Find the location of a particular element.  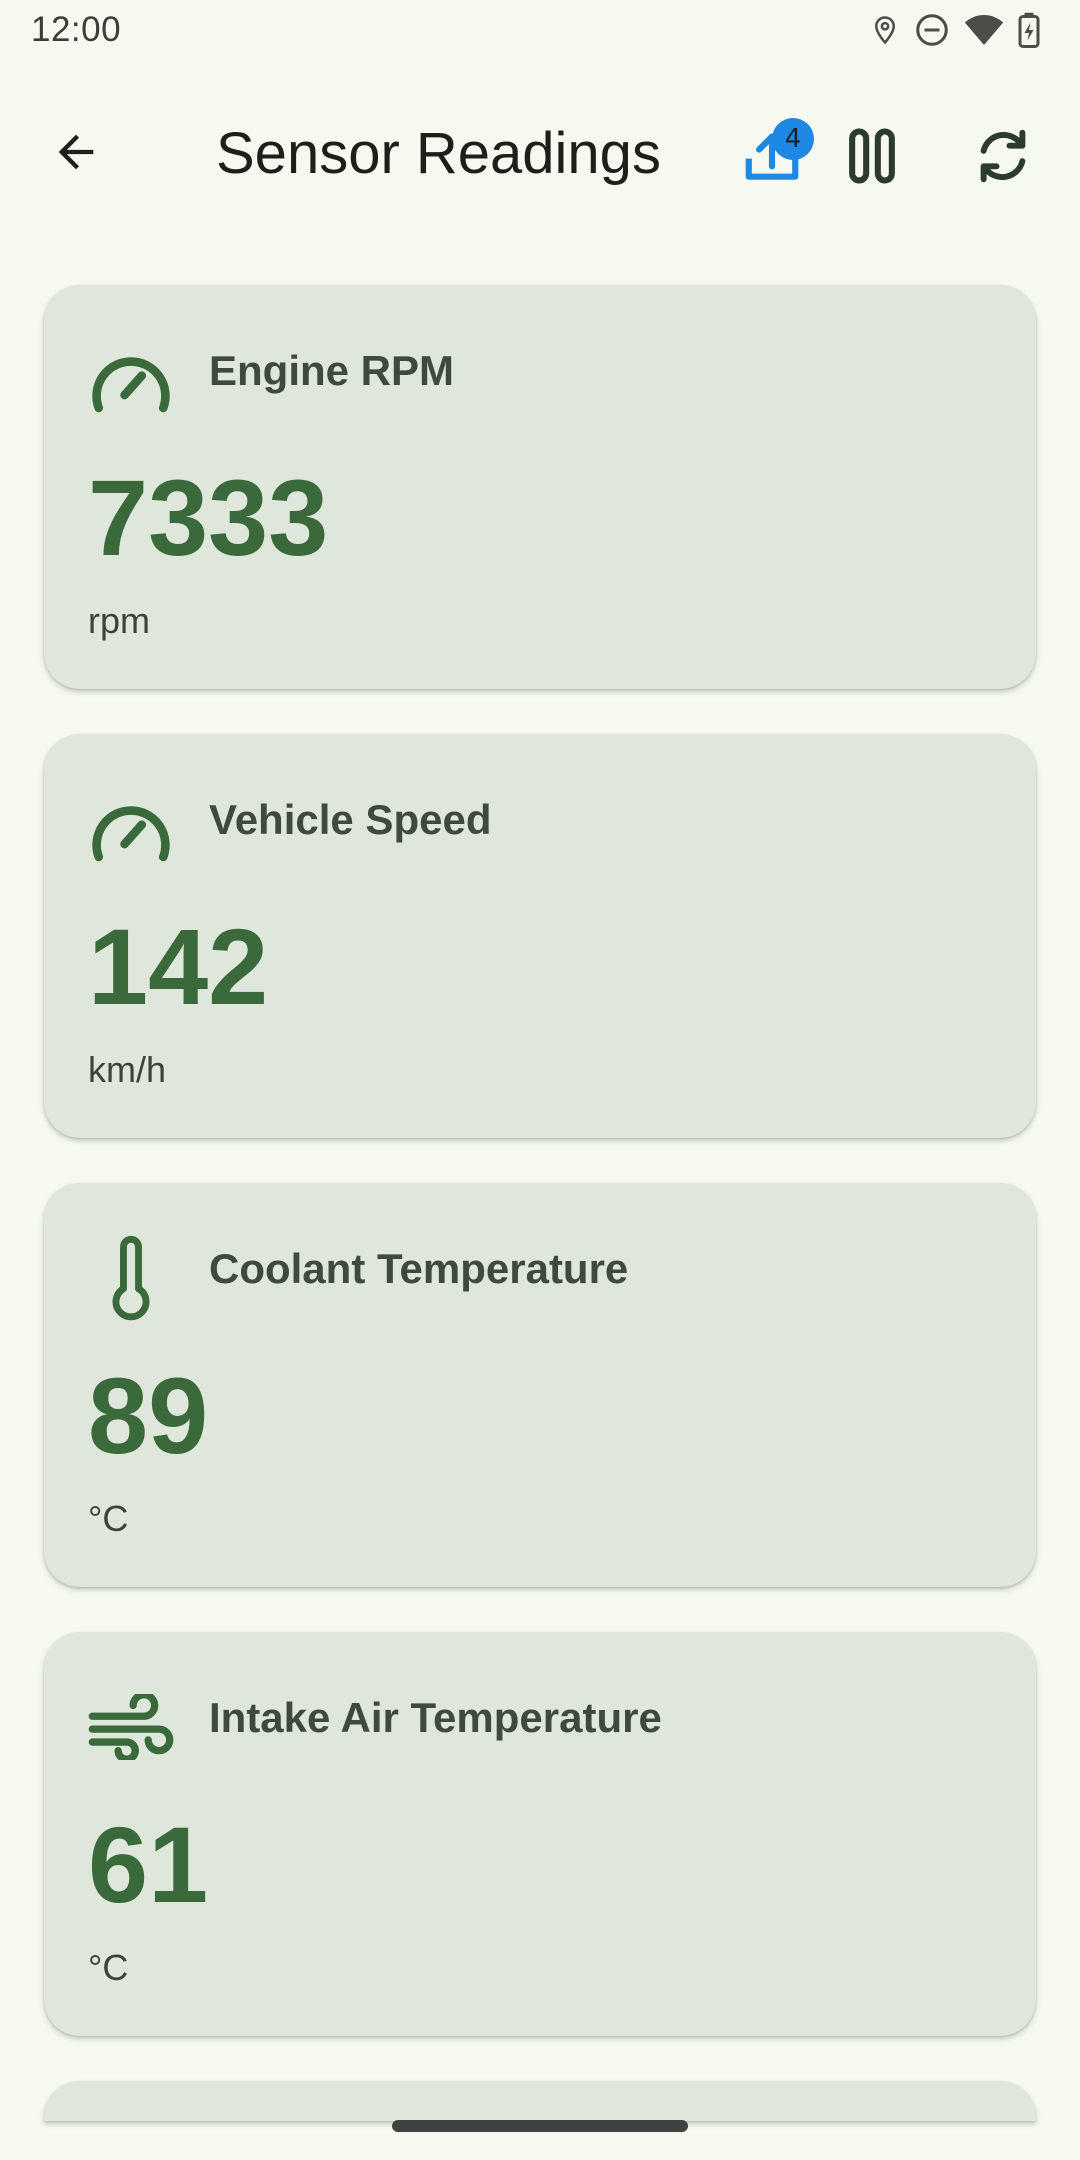

sensor-value: 89 is located at coordinates (148, 1415).